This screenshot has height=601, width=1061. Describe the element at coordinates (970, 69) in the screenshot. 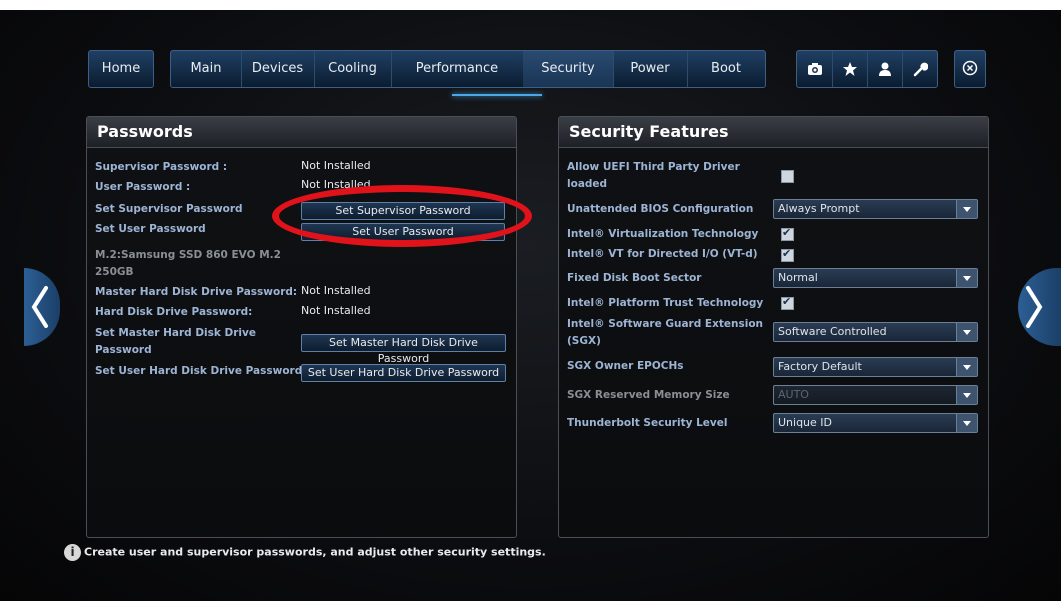

I see `close-circle-icon` at that location.